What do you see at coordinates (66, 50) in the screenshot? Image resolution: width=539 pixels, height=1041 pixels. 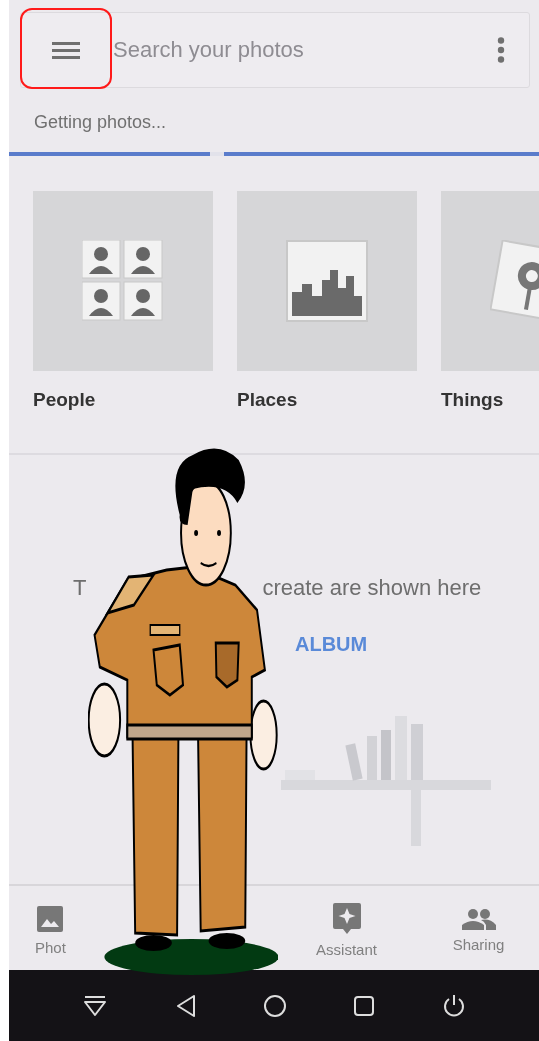 I see `menu-icon` at bounding box center [66, 50].